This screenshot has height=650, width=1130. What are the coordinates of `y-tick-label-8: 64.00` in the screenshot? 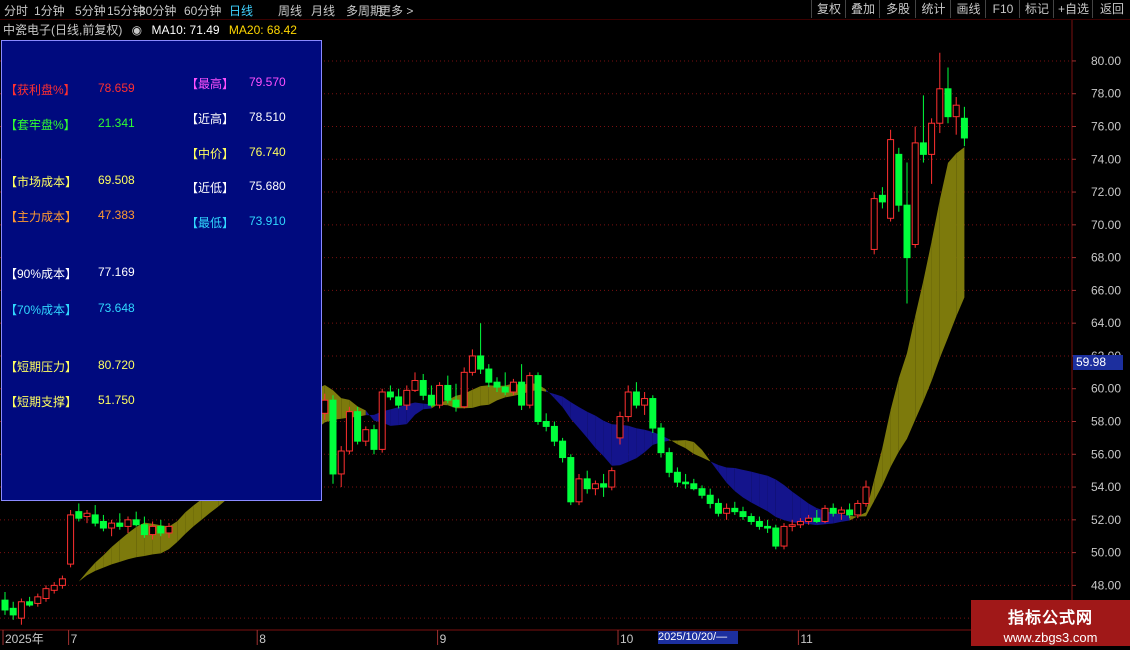 It's located at (1106, 323).